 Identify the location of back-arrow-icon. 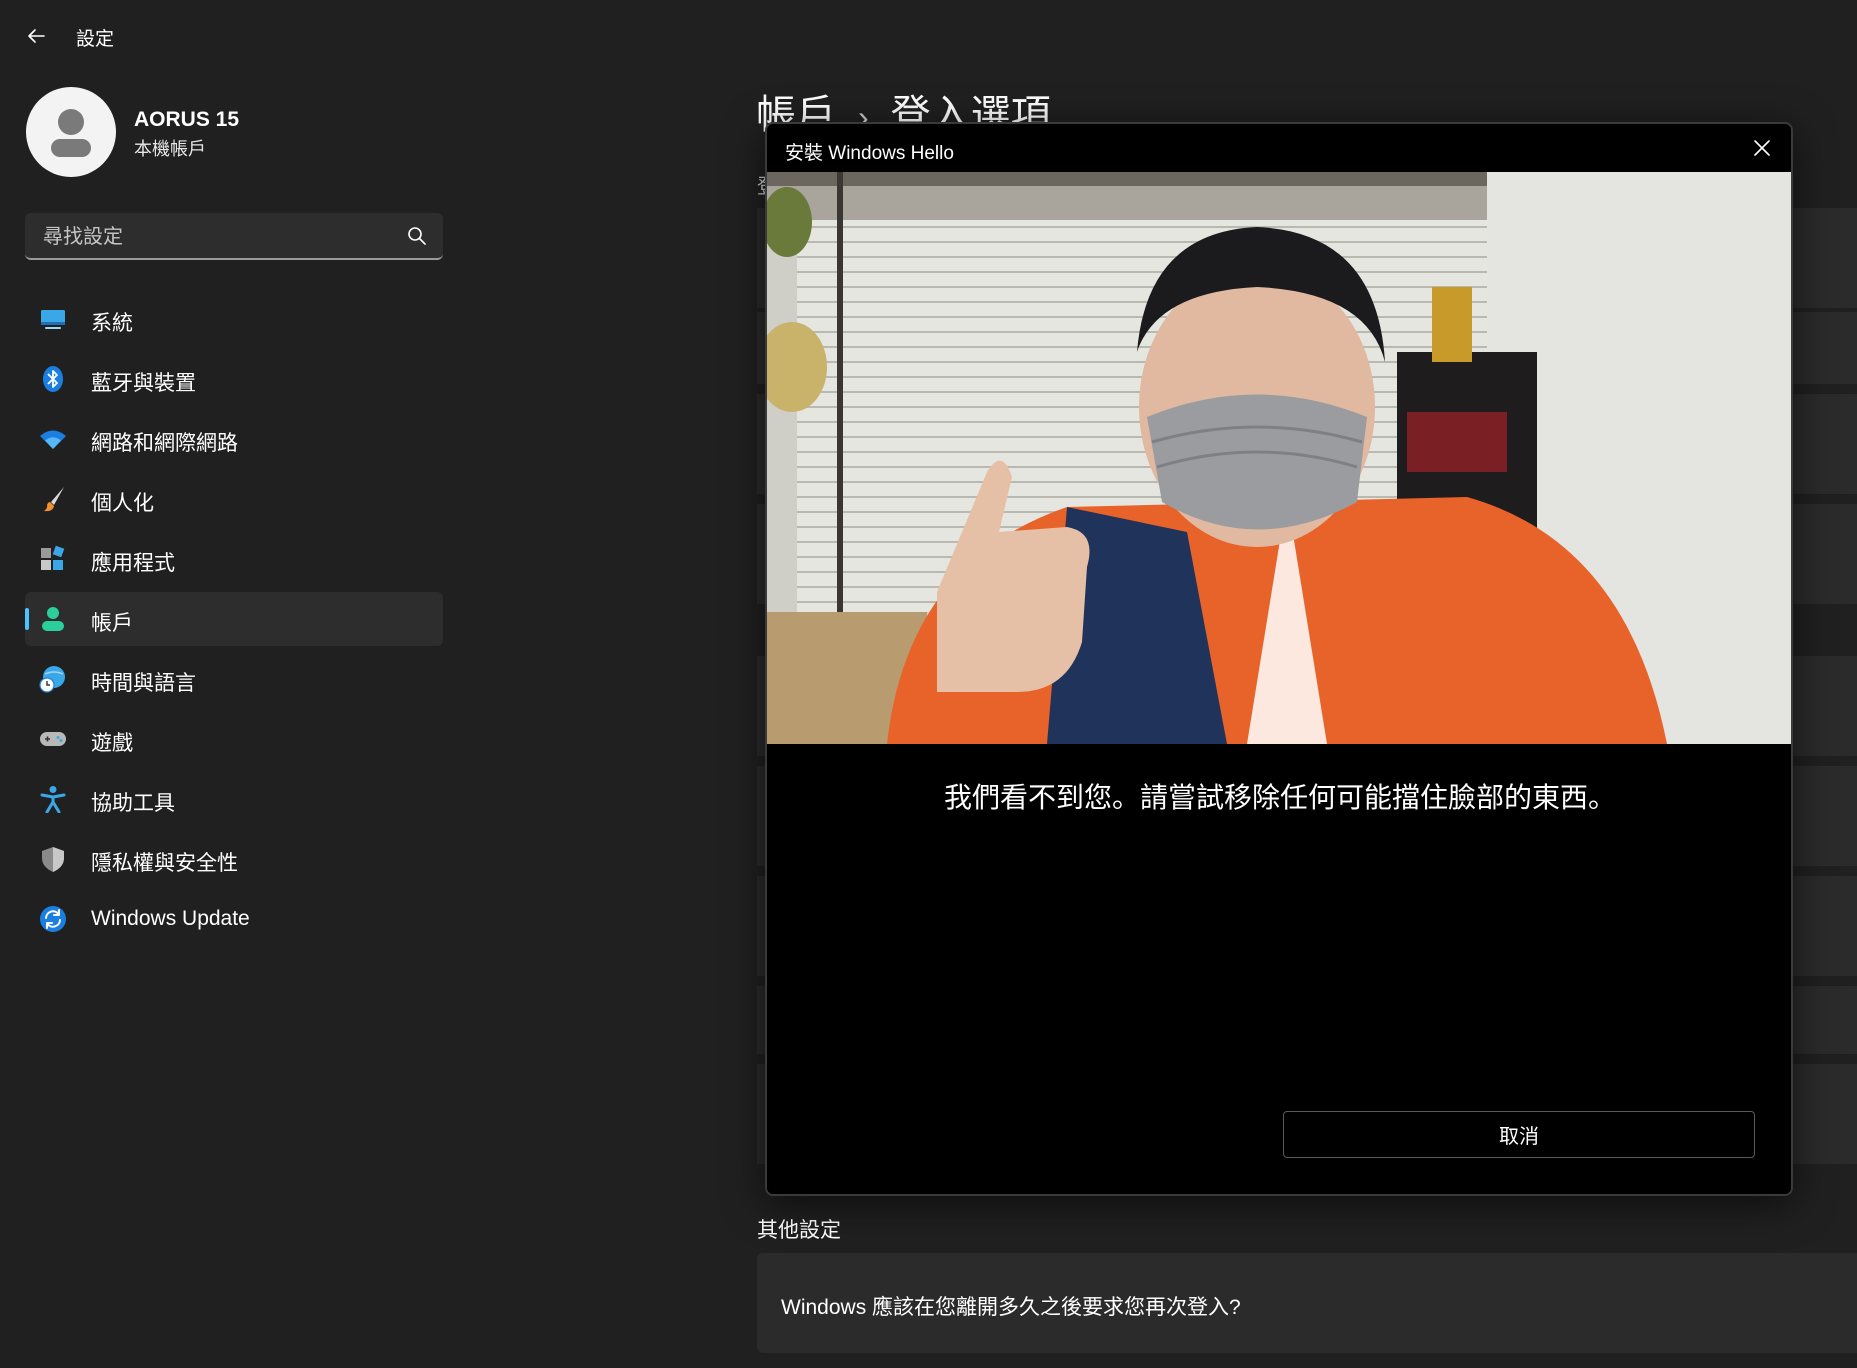
(36, 36).